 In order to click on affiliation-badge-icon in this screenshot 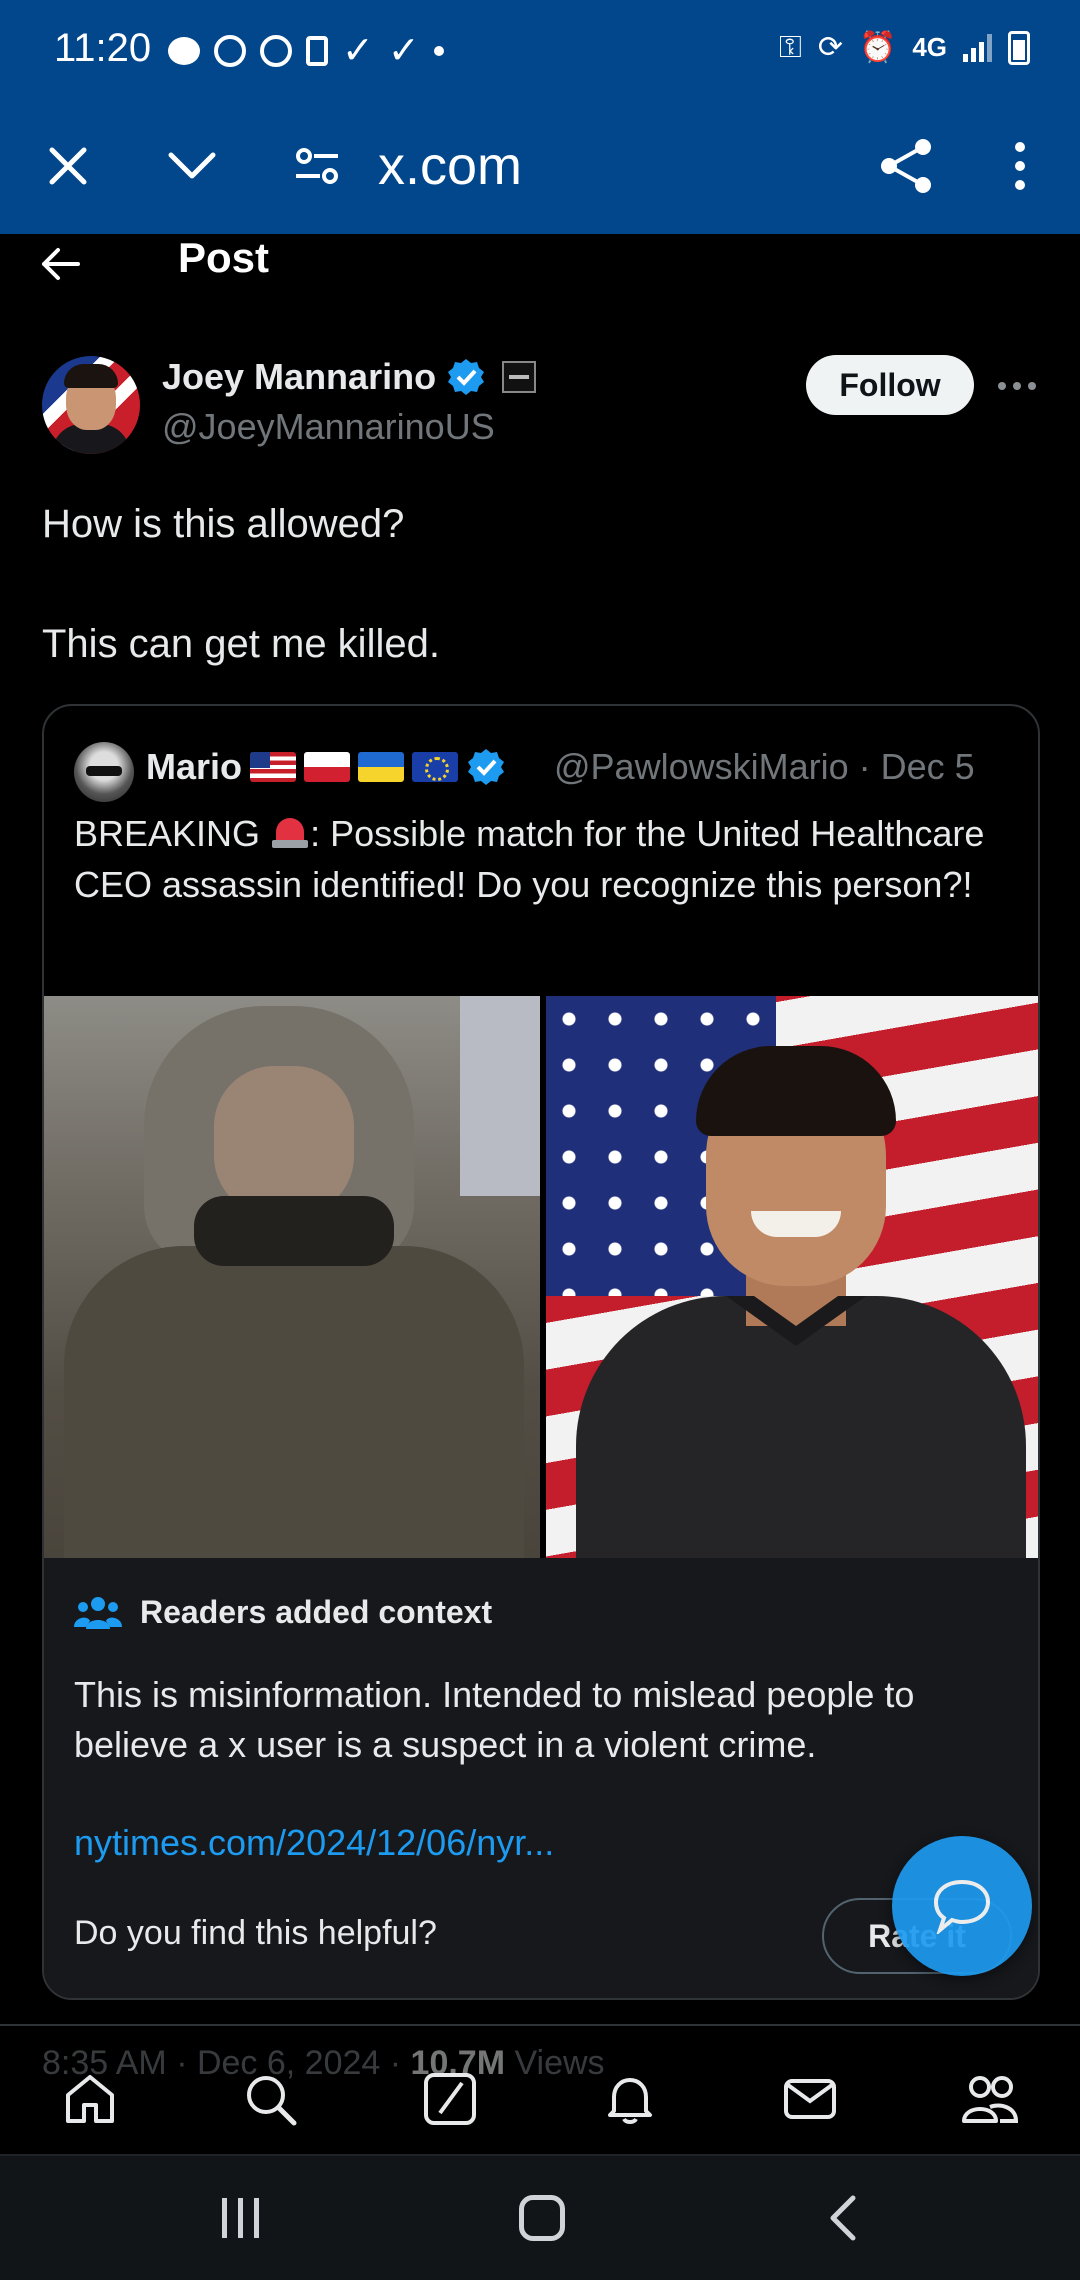, I will do `click(519, 377)`.